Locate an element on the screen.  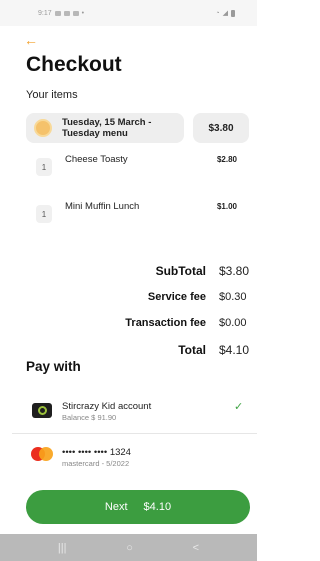
battery-icon is located at coordinates (233, 13).